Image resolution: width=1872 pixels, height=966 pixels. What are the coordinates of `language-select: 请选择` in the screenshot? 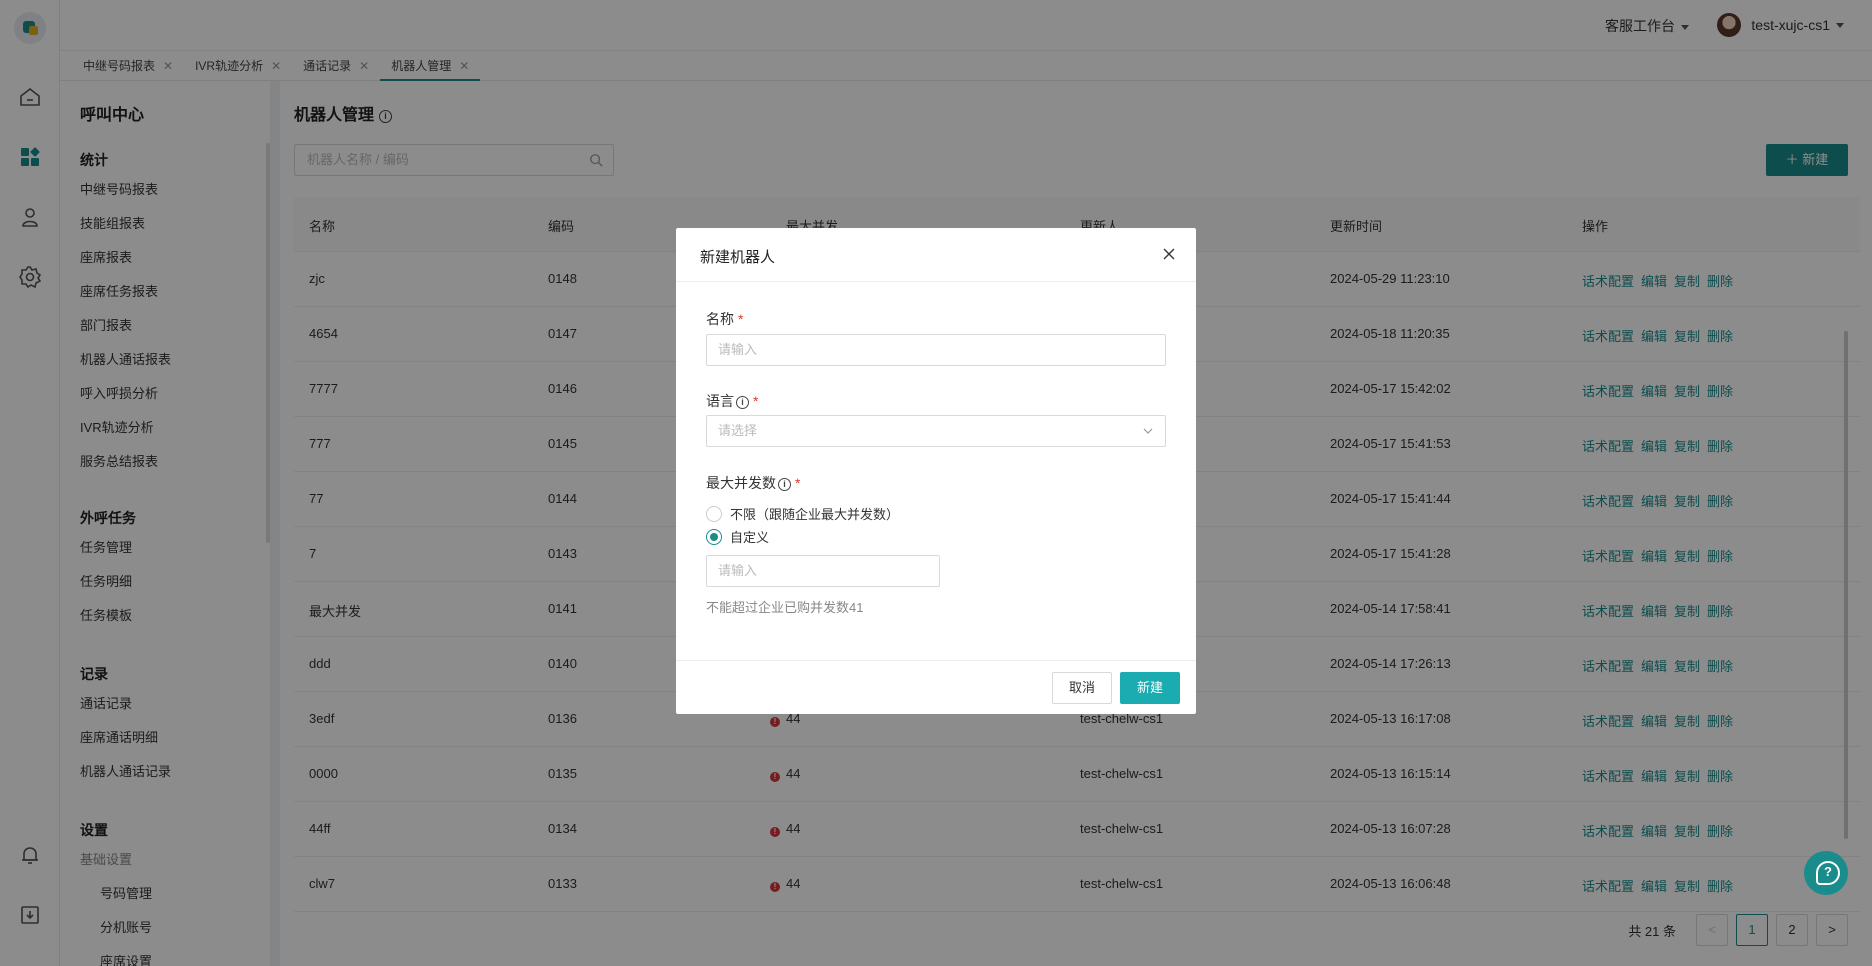 It's located at (936, 431).